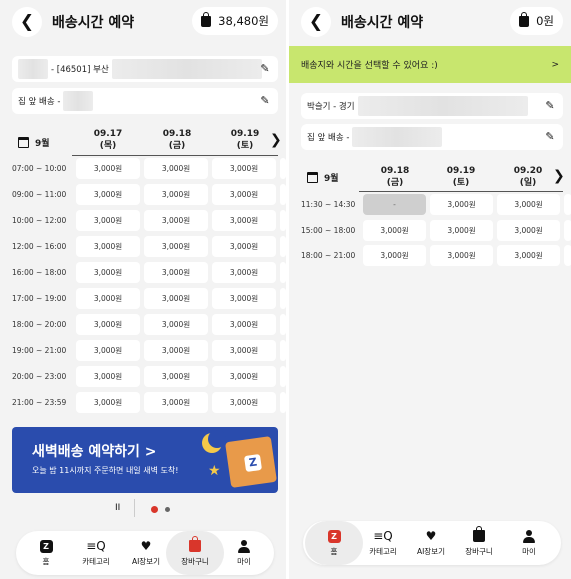  Describe the element at coordinates (177, 140) in the screenshot. I see `date-column-1: 09.18 (금)` at that location.